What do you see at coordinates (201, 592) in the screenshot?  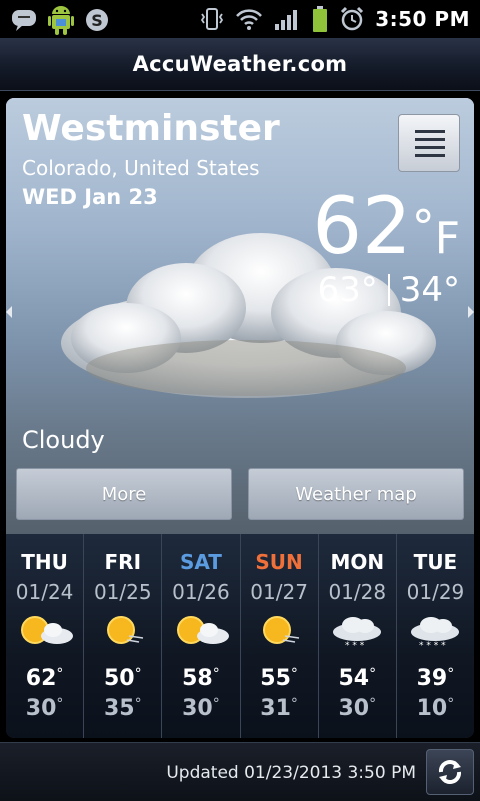 I see `forecast-date: 01/26` at bounding box center [201, 592].